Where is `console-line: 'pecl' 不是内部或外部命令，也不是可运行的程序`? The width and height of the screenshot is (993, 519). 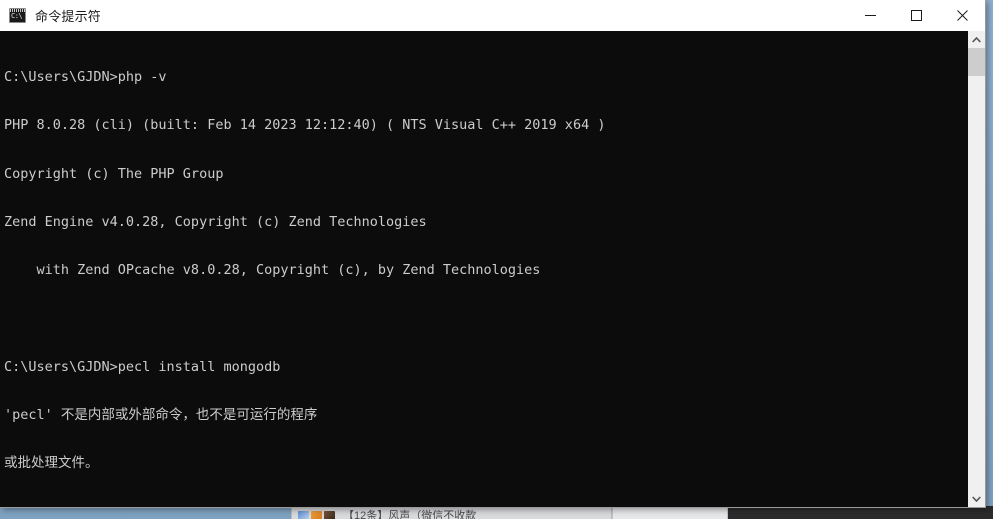
console-line: 'pecl' 不是内部或外部命令，也不是可运行的程序 is located at coordinates (161, 415).